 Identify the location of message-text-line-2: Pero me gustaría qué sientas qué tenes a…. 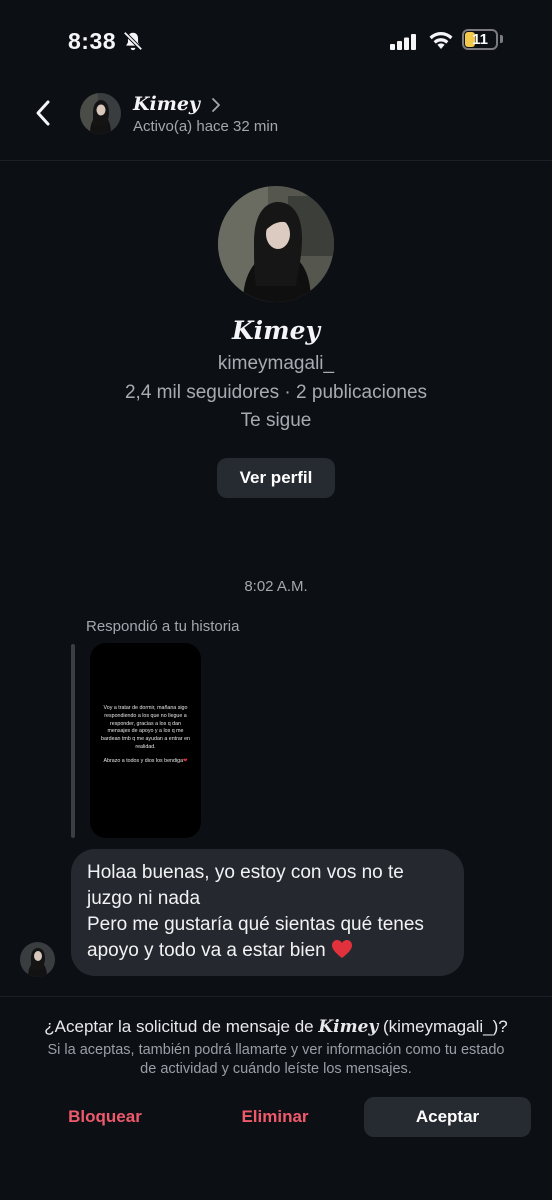
(255, 937).